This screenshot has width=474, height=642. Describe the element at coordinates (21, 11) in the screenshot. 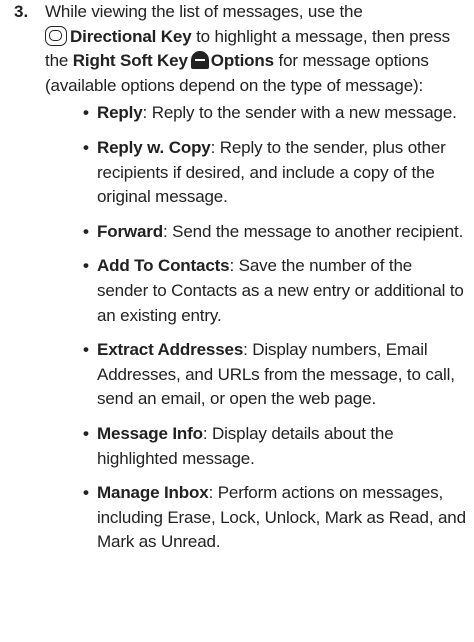

I see `step-number: 3.` at that location.